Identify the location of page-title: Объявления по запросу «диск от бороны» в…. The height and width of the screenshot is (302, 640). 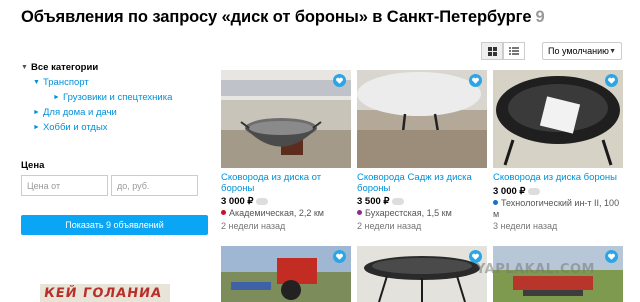
(283, 17).